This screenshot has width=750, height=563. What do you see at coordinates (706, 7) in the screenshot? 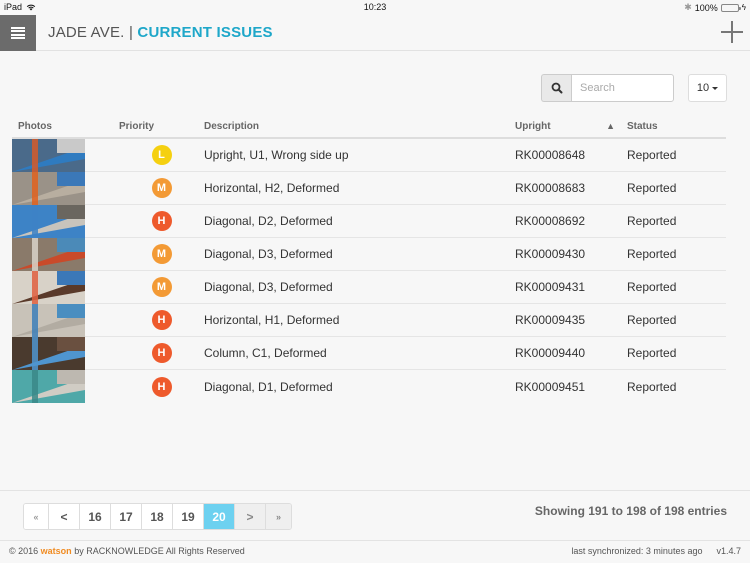
I see `battery-percent: 100%` at bounding box center [706, 7].